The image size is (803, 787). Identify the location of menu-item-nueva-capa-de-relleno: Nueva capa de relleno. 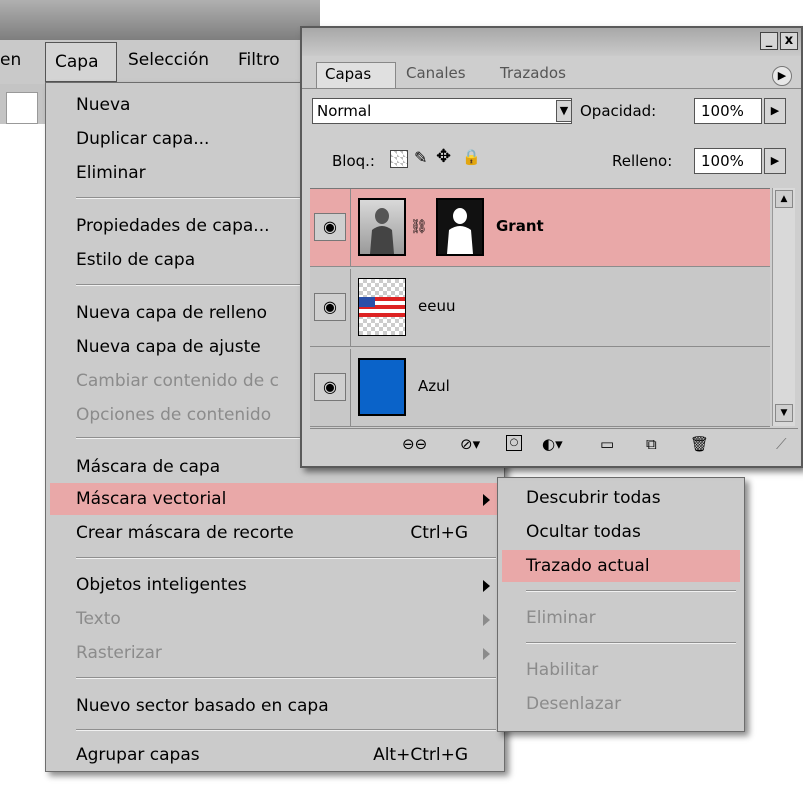
(171, 313).